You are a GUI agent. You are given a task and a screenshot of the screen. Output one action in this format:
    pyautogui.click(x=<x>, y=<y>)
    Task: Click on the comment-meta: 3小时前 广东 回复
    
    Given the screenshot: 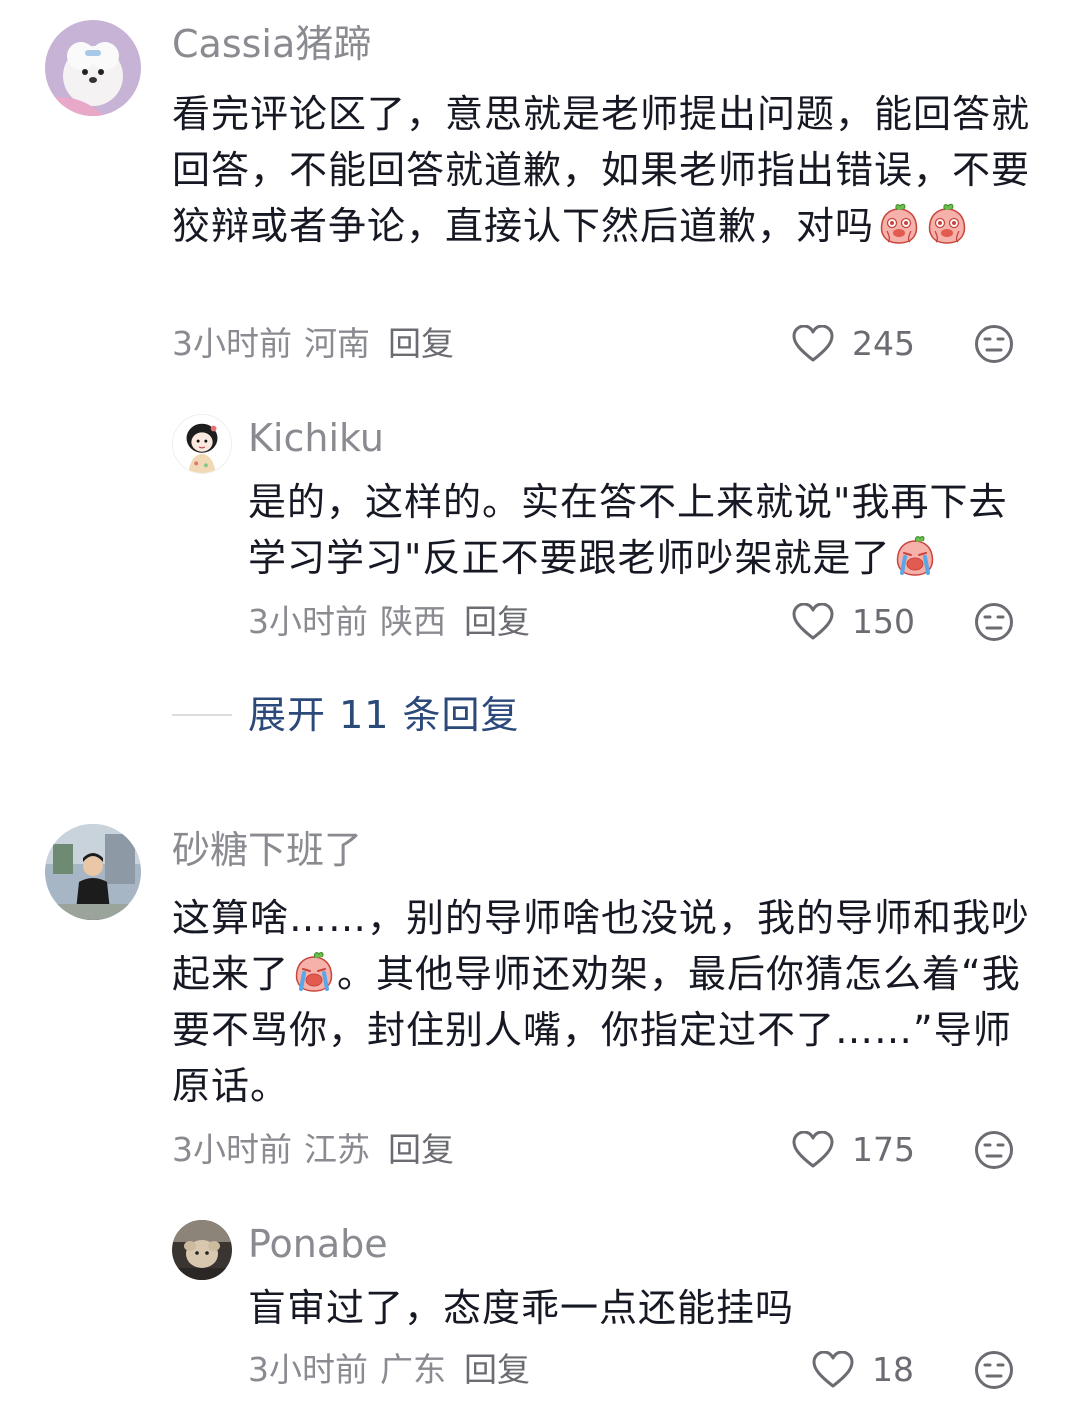 What is the action you would take?
    pyautogui.click(x=395, y=1370)
    